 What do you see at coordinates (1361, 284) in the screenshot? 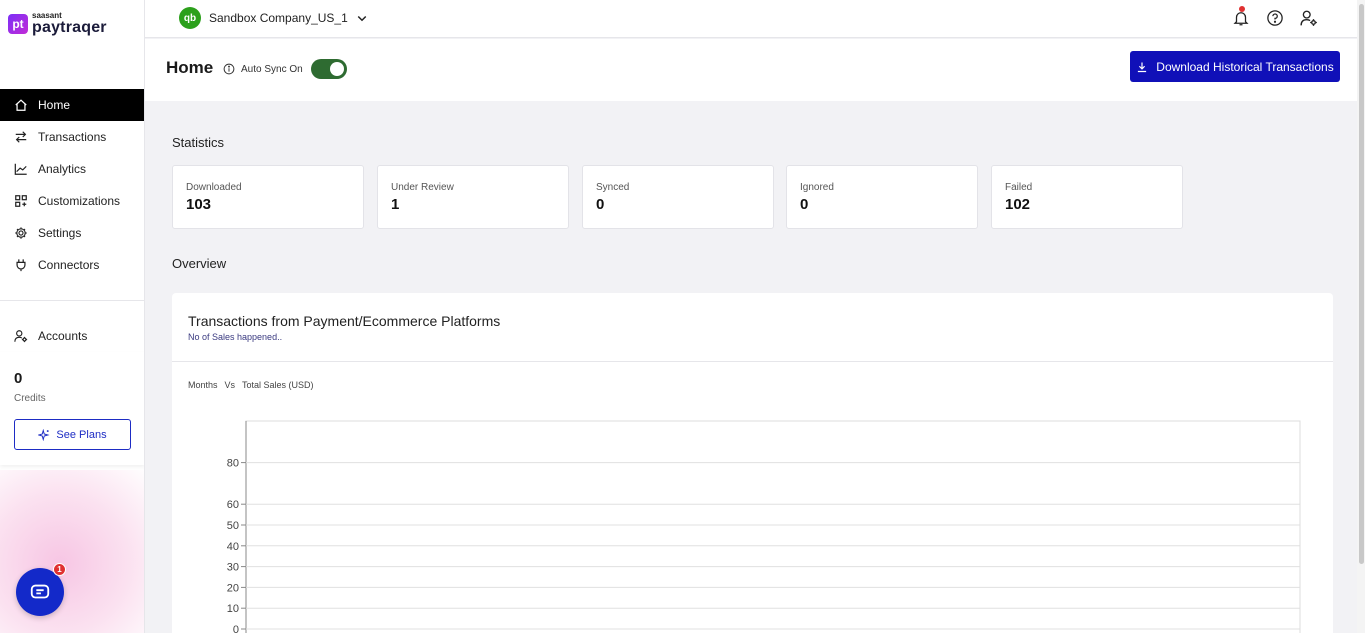
I see `scrollbar-thumb` at bounding box center [1361, 284].